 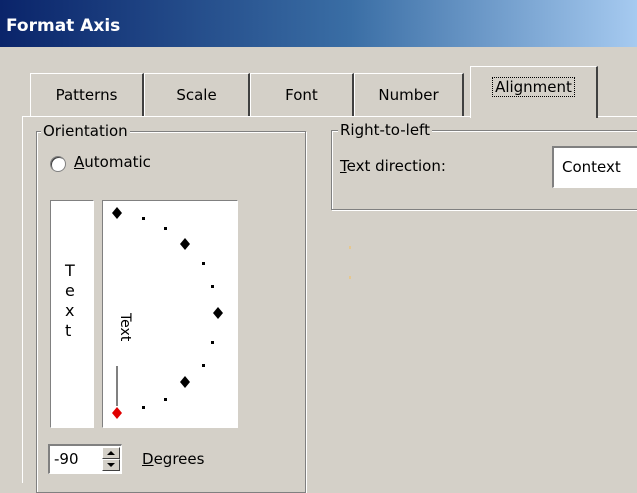 I want to click on title-bar: Format Axis, so click(x=318, y=23).